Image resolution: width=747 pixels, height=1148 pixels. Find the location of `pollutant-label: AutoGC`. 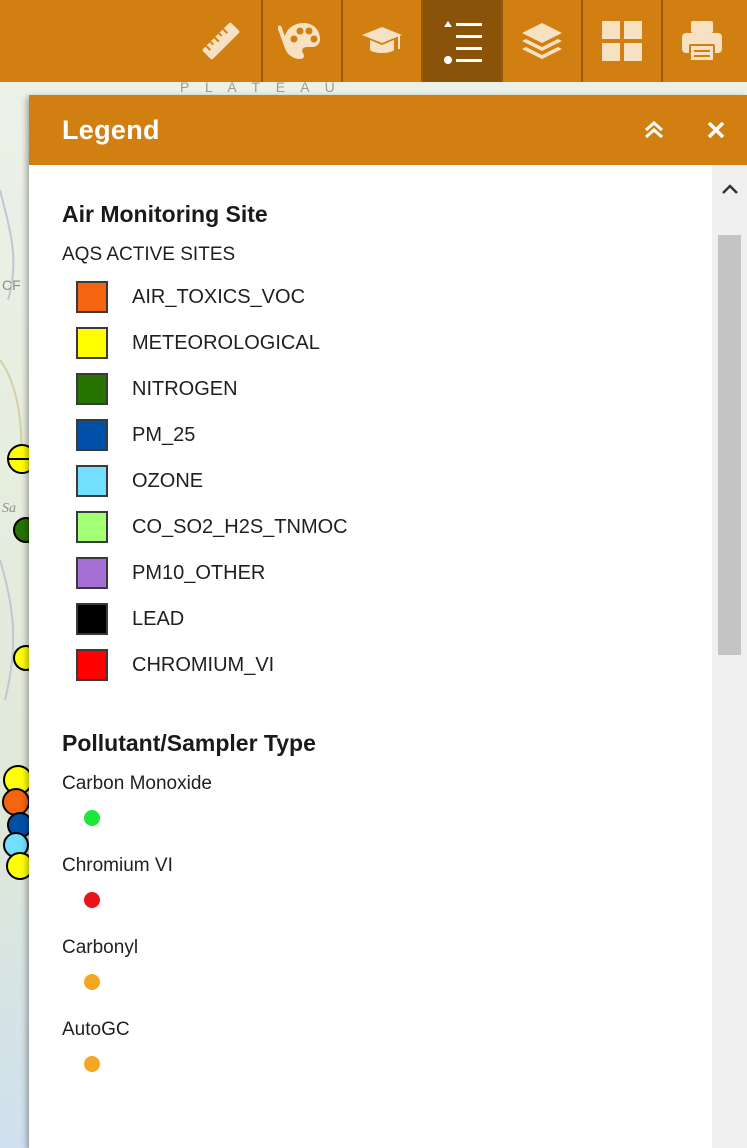

pollutant-label: AutoGC is located at coordinates (96, 1029).